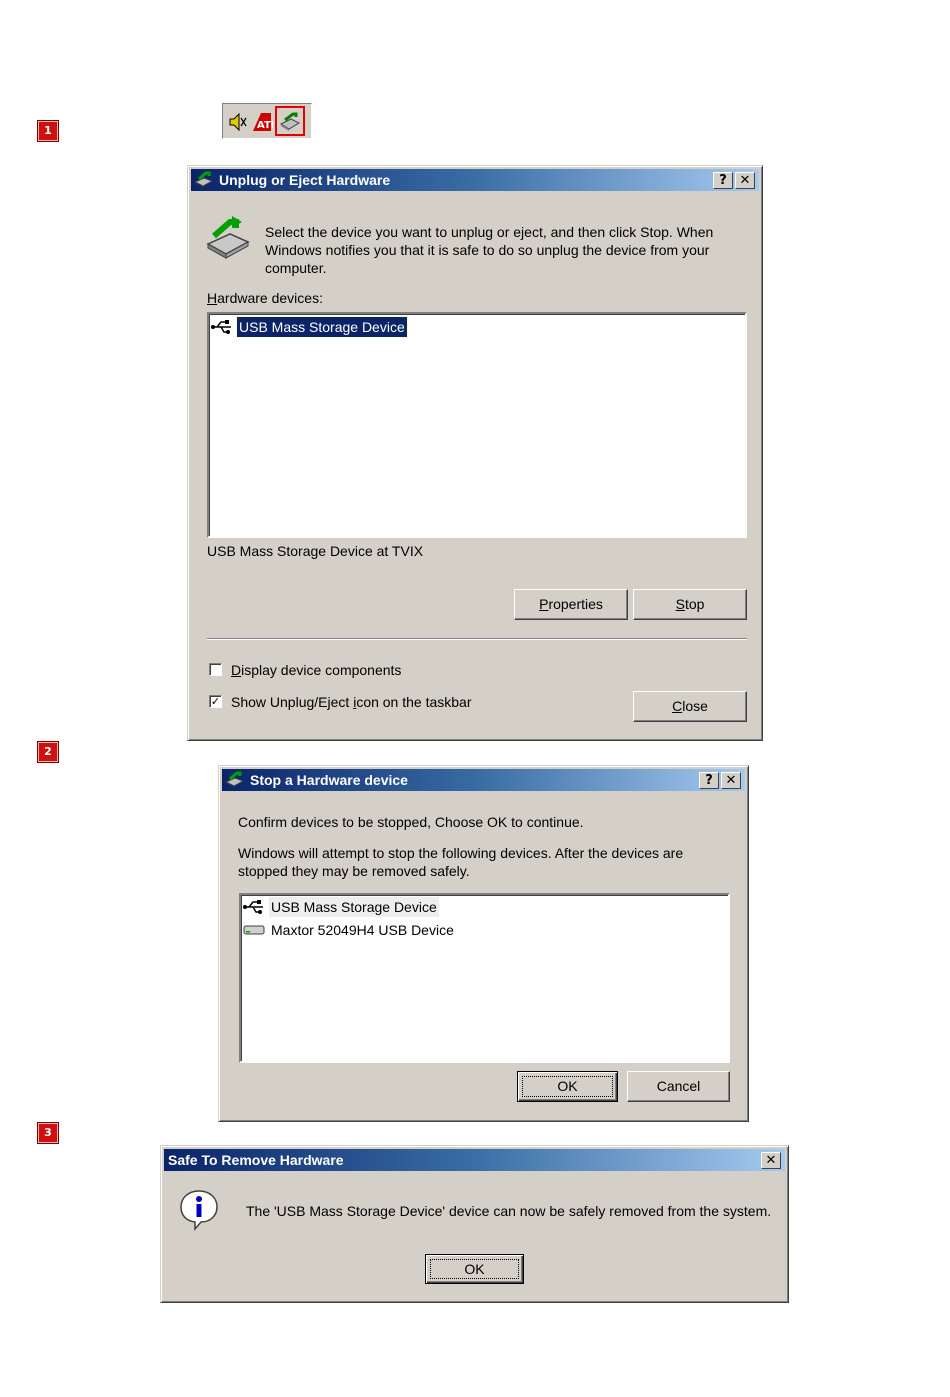 The image size is (950, 1397). What do you see at coordinates (477, 639) in the screenshot?
I see `separator` at bounding box center [477, 639].